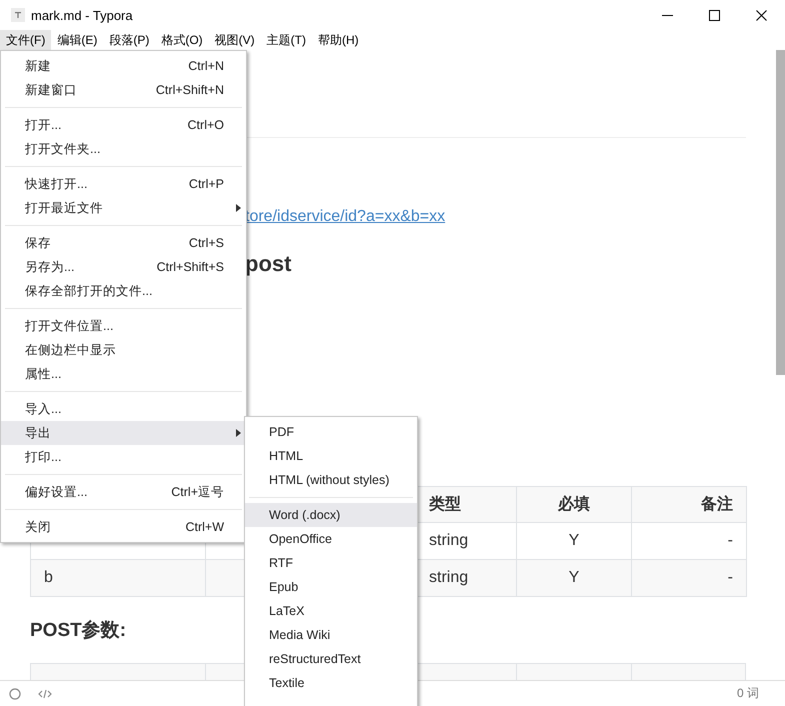 Image resolution: width=785 pixels, height=706 pixels. What do you see at coordinates (206, 125) in the screenshot?
I see `shortcut: Ctrl+O` at bounding box center [206, 125].